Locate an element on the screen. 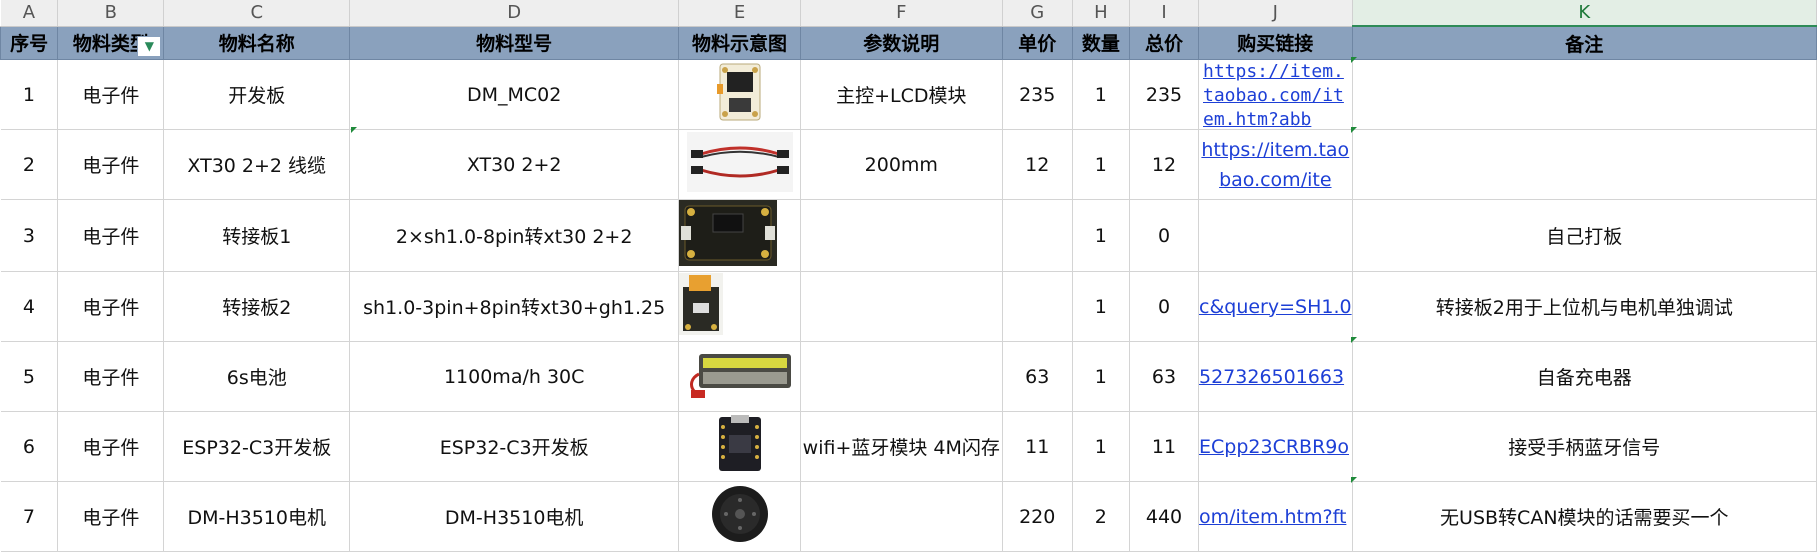  cell-link: ECpp23CRBR9o is located at coordinates (1275, 446).